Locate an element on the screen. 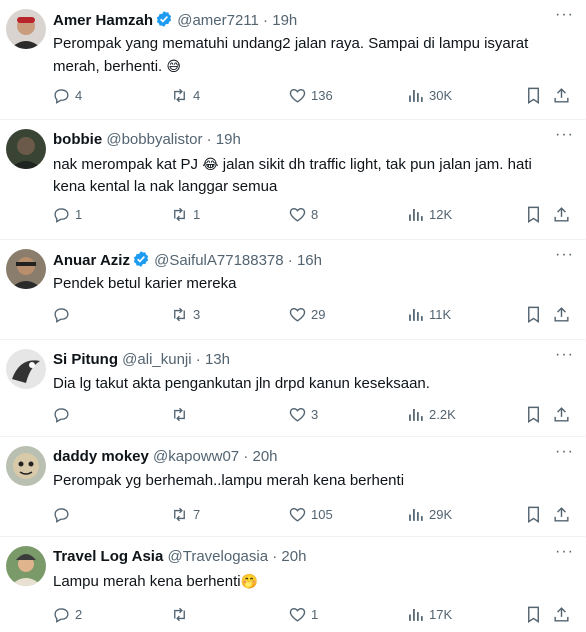  views-button: 29K is located at coordinates (429, 514).